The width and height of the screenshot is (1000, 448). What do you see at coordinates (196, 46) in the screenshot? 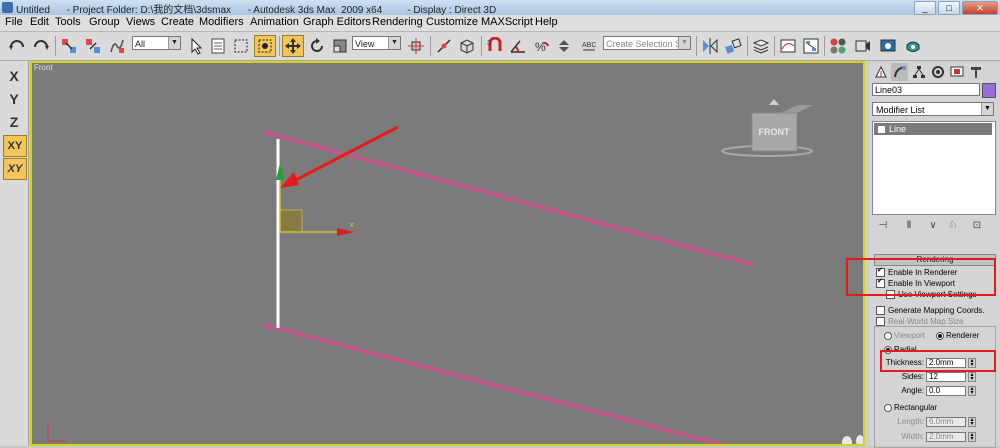
I see `select-object-icon` at bounding box center [196, 46].